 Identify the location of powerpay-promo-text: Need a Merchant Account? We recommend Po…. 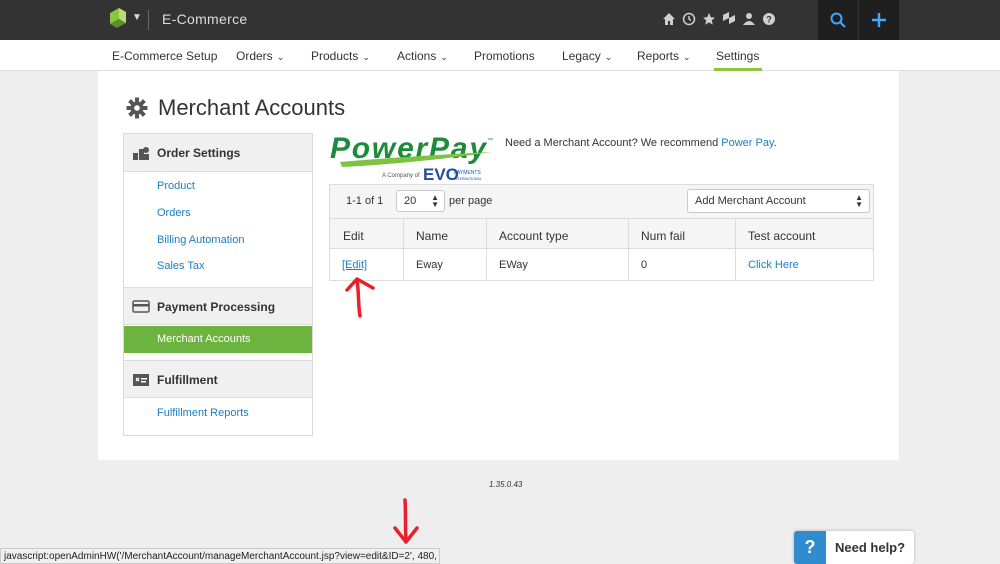
(641, 143).